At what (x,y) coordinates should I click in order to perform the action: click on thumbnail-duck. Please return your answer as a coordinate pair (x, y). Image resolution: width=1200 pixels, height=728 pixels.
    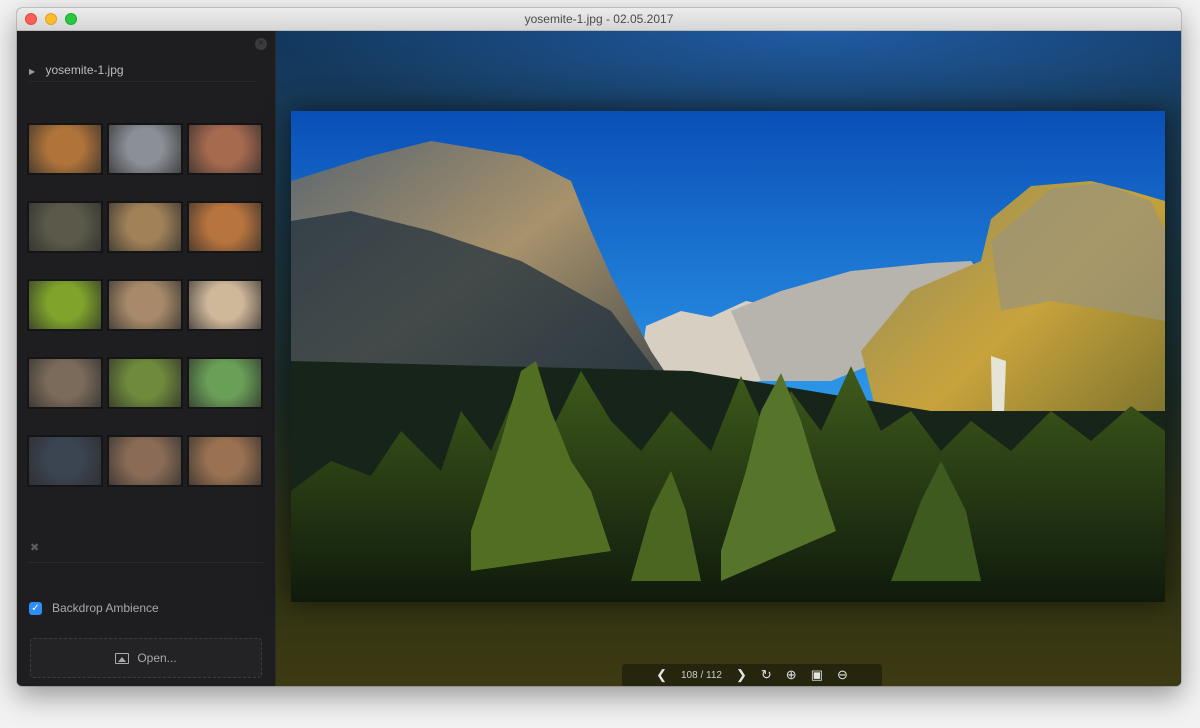
    Looking at the image, I should click on (145, 227).